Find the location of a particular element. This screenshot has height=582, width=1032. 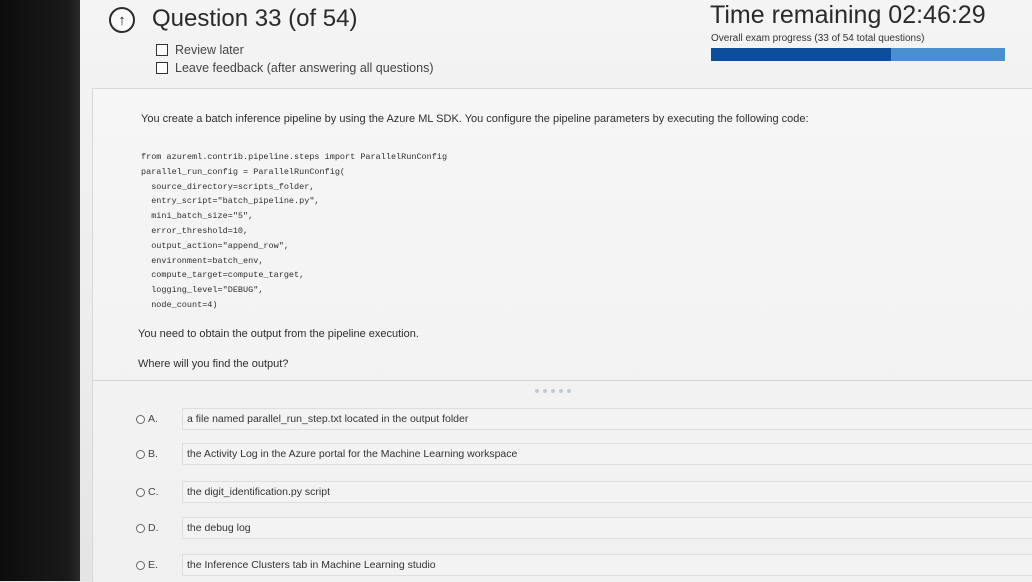

answer-option-d: D. the debug log is located at coordinates (584, 528).